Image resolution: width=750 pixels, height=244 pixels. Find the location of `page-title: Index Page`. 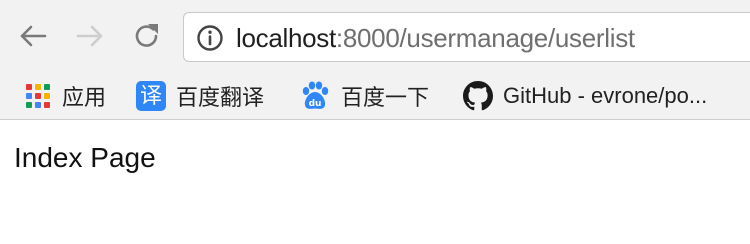

page-title: Index Page is located at coordinates (85, 157).